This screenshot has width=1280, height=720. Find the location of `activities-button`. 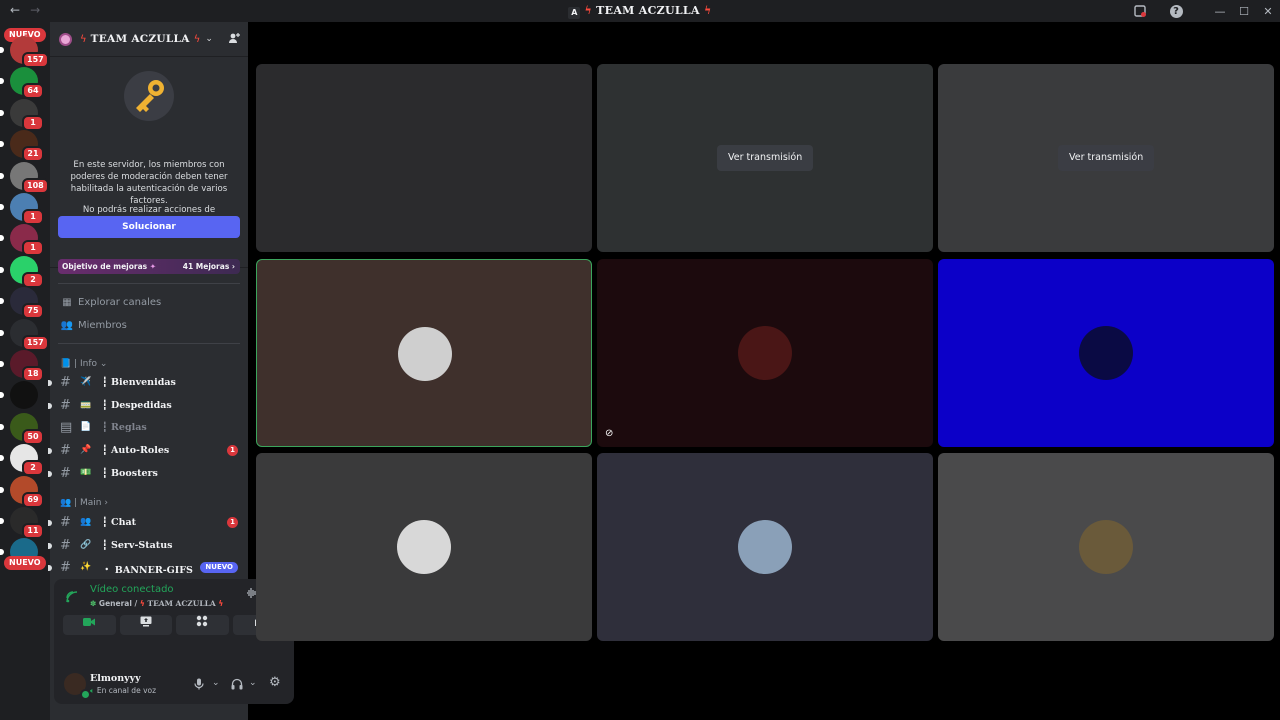

activities-button is located at coordinates (202, 625).